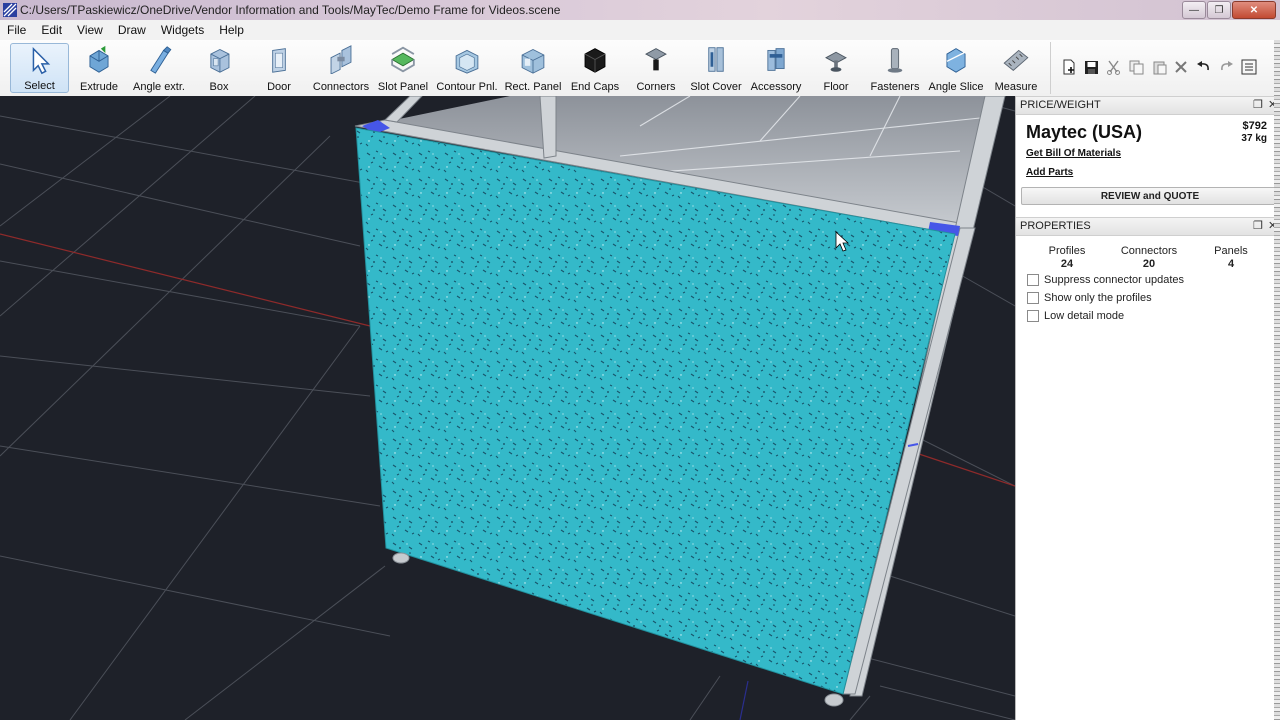  I want to click on close-button: ✕, so click(1254, 10).